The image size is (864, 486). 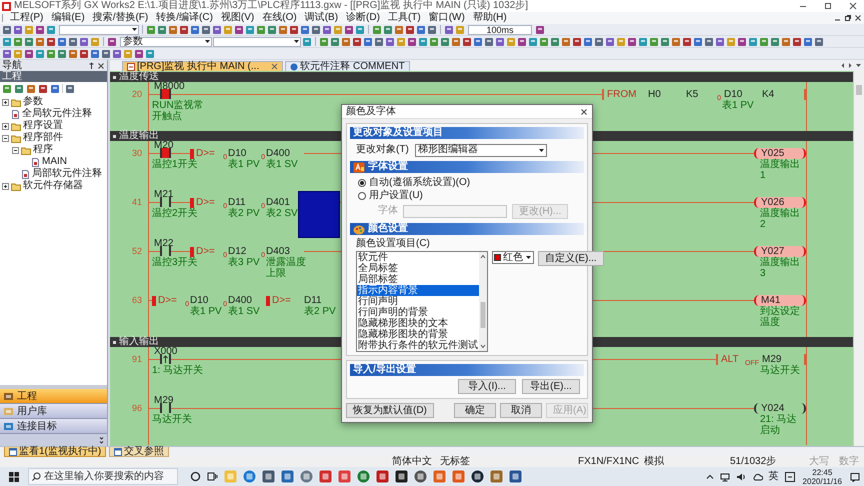 What do you see at coordinates (53, 186) in the screenshot?
I see `tree-item: 软元件存储器` at bounding box center [53, 186].